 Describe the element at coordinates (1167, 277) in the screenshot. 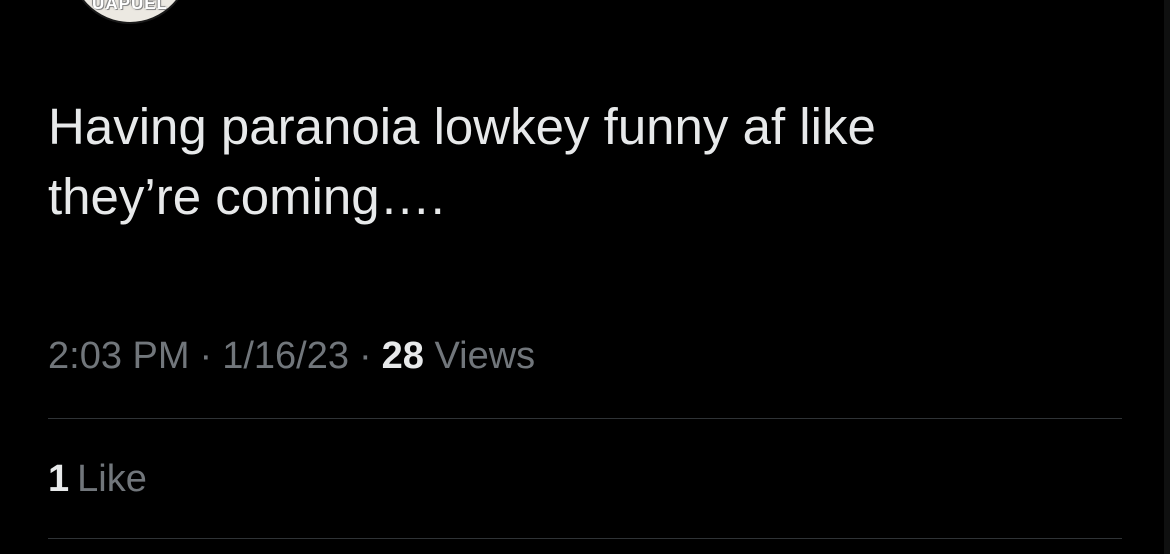

I see `scrollbar-track` at that location.